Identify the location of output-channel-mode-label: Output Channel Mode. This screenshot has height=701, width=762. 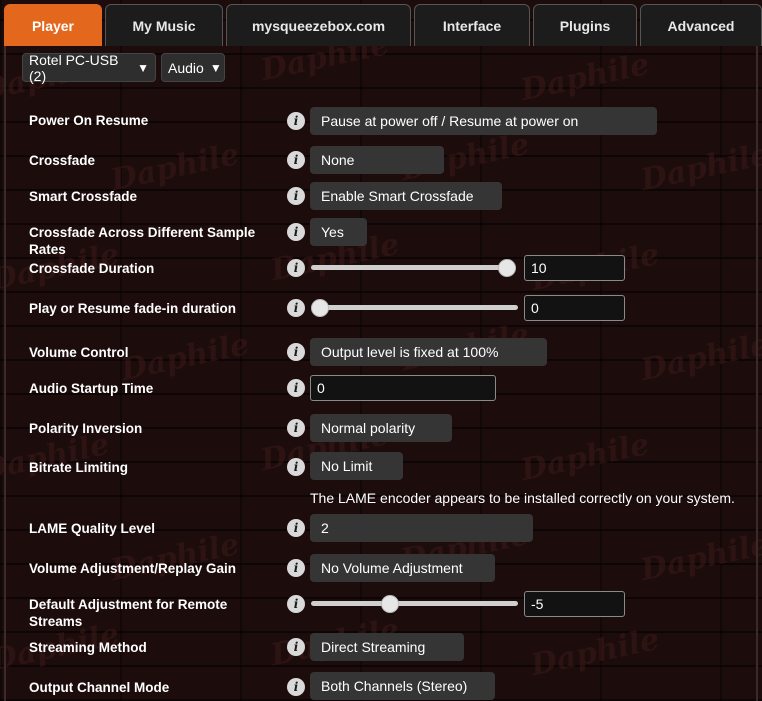
(99, 687).